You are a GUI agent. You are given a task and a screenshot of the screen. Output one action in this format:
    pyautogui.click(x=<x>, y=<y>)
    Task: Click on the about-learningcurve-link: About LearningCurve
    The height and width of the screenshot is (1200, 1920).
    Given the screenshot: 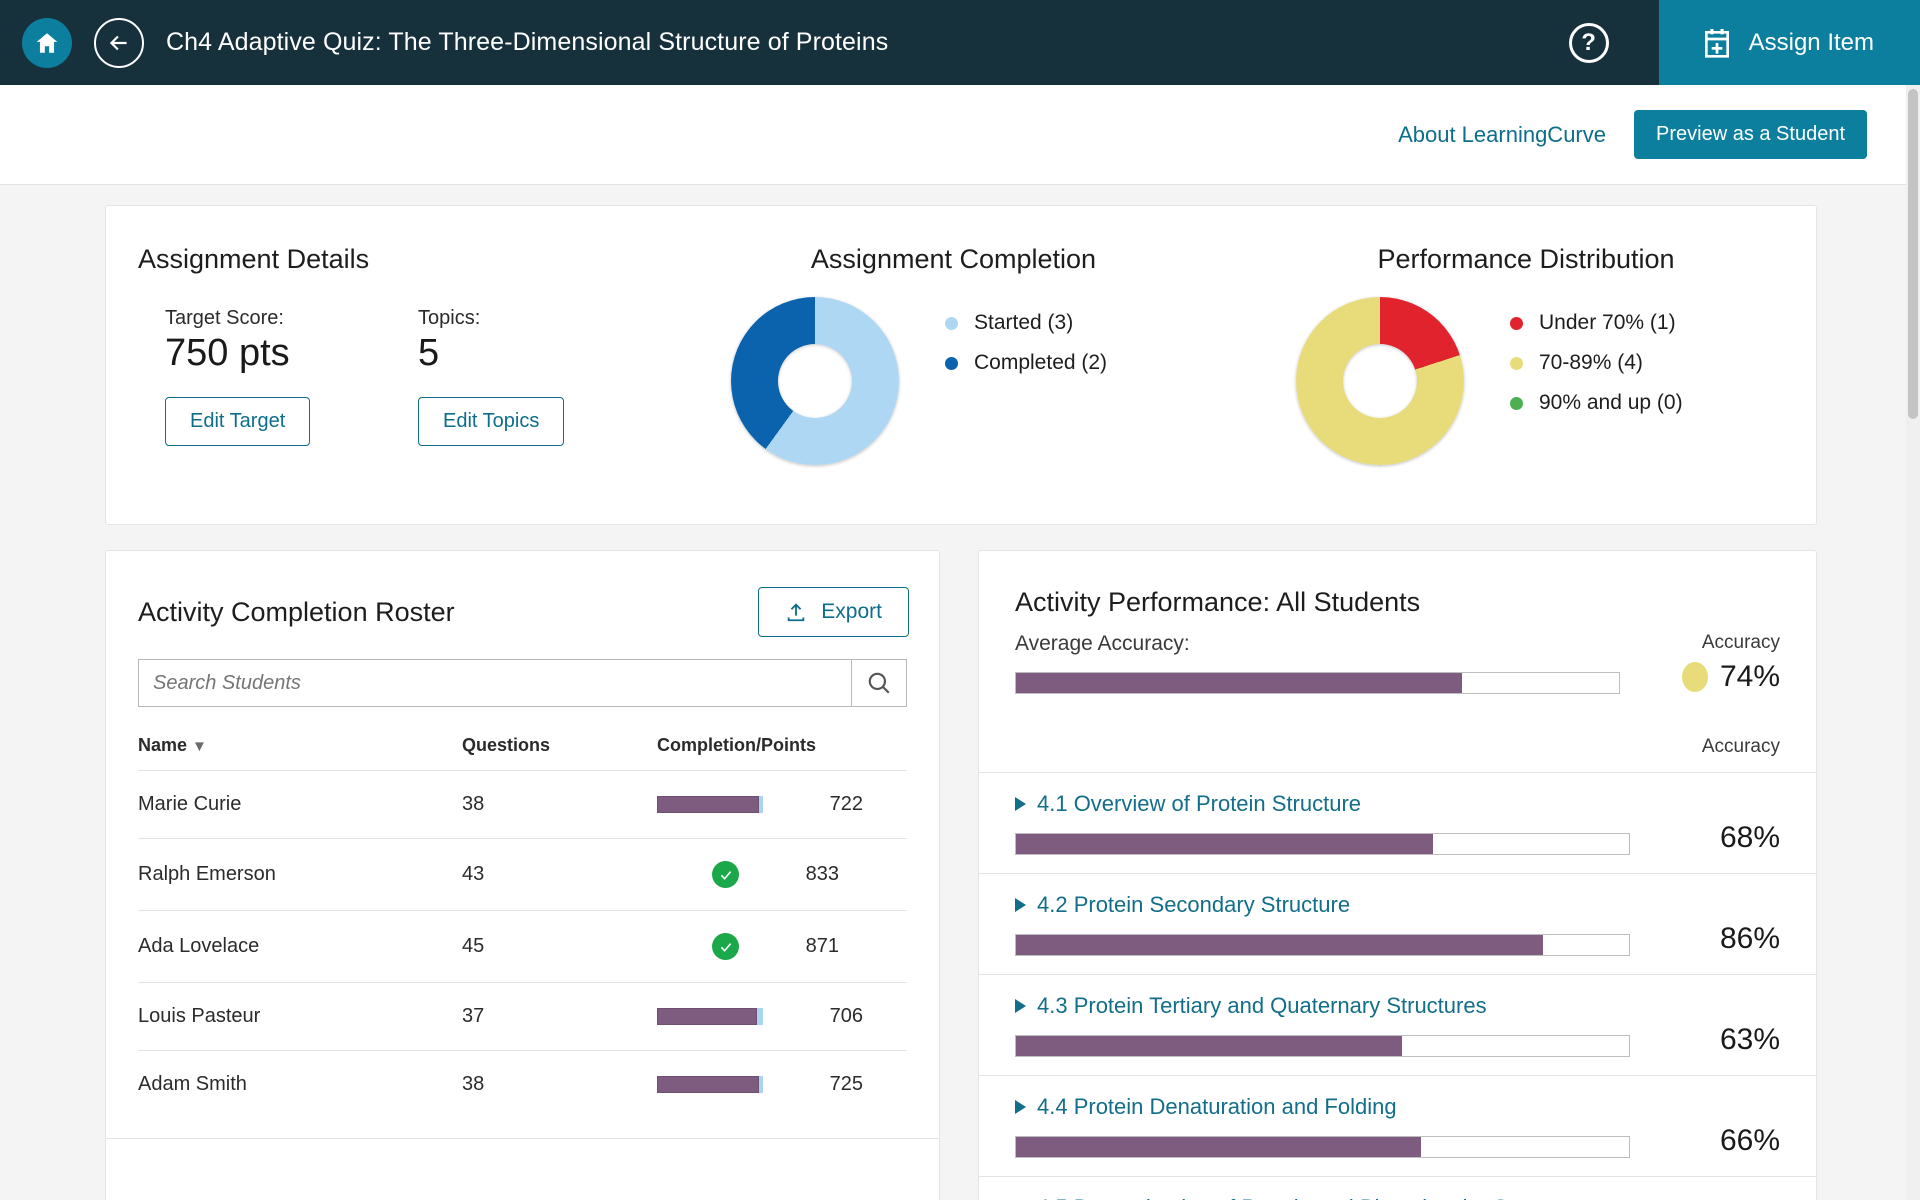 What is the action you would take?
    pyautogui.click(x=1502, y=135)
    